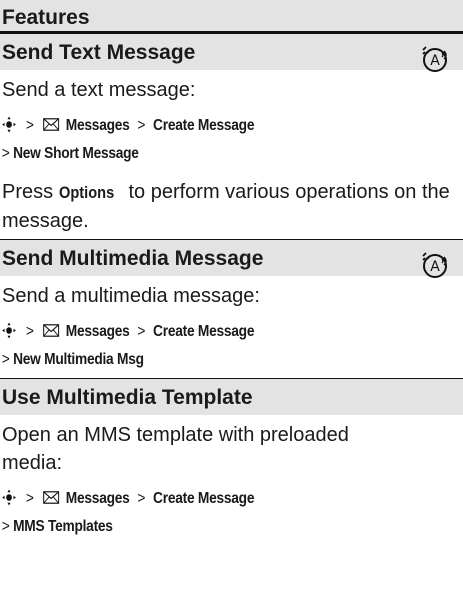 The width and height of the screenshot is (463, 610). What do you see at coordinates (76, 153) in the screenshot?
I see `menu-item-new-short-message: New Short Message` at bounding box center [76, 153].